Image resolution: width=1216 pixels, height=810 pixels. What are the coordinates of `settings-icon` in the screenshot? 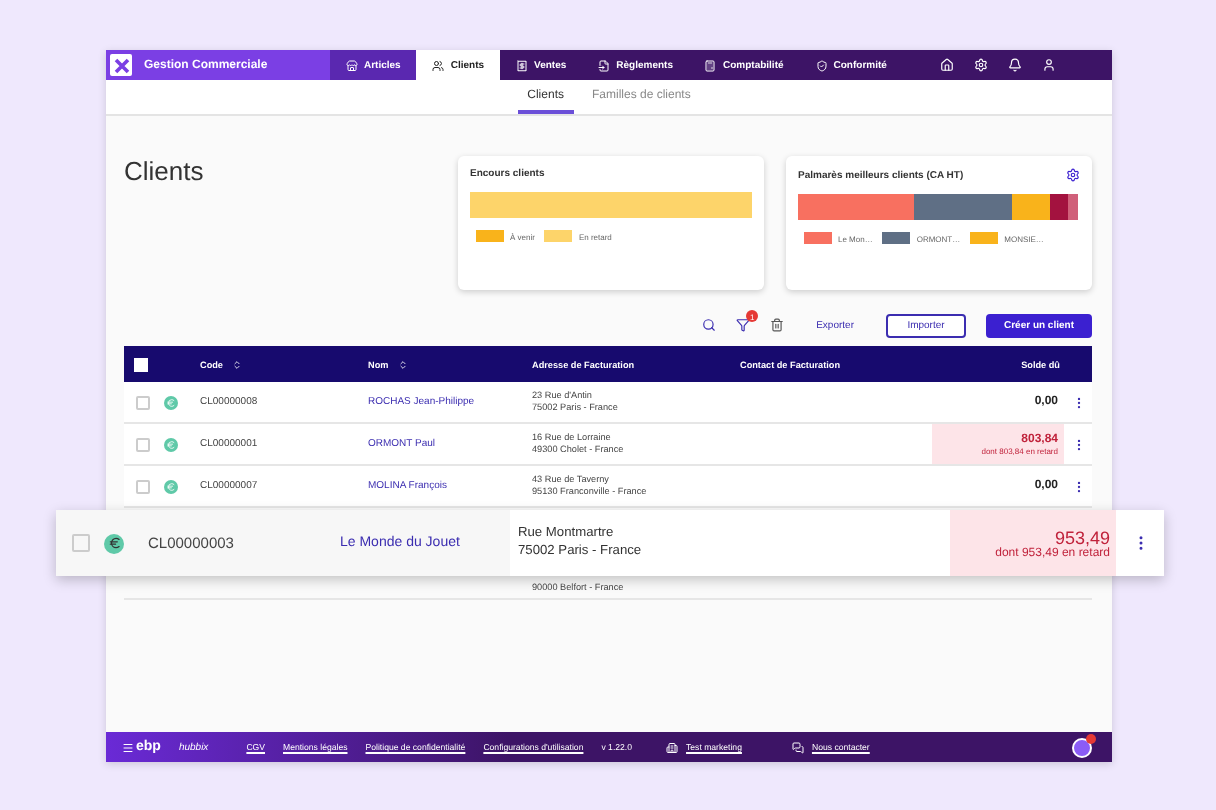 It's located at (1073, 175).